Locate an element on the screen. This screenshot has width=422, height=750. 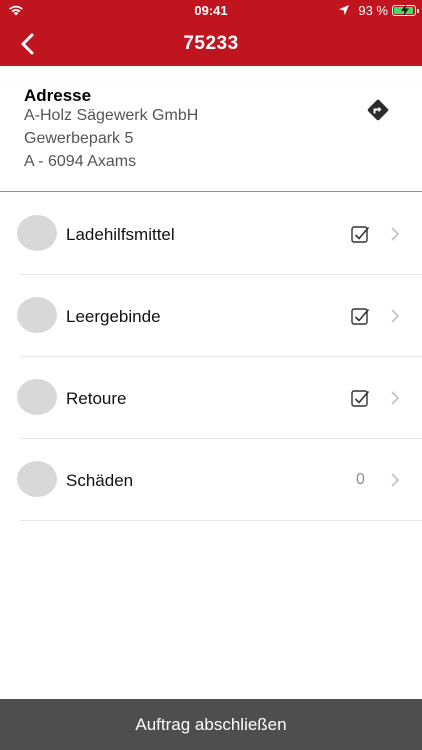
navigation-bar: 75233 is located at coordinates (211, 44).